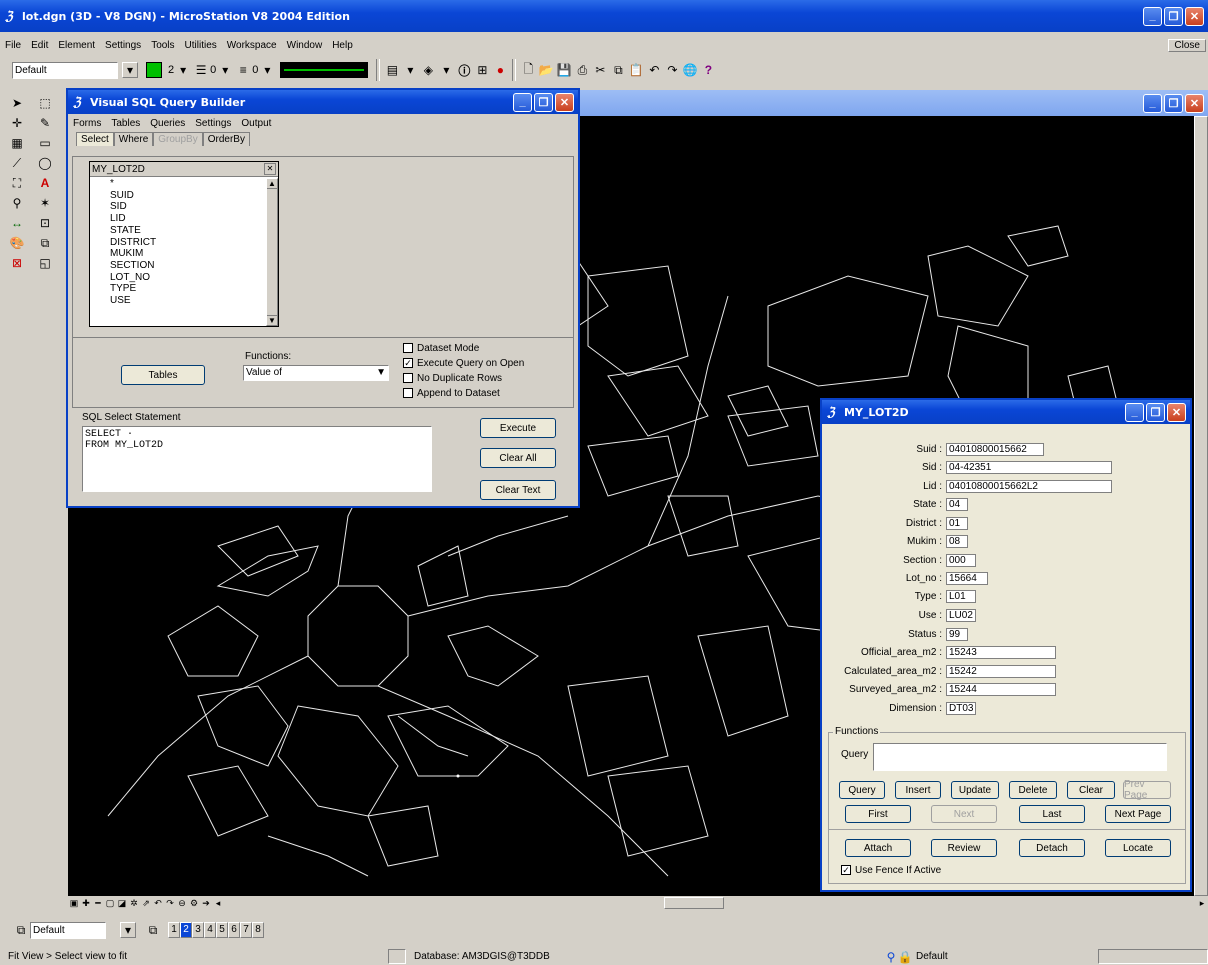 Image resolution: width=1208 pixels, height=965 pixels. What do you see at coordinates (878, 814) in the screenshot?
I see `first-button: First` at bounding box center [878, 814].